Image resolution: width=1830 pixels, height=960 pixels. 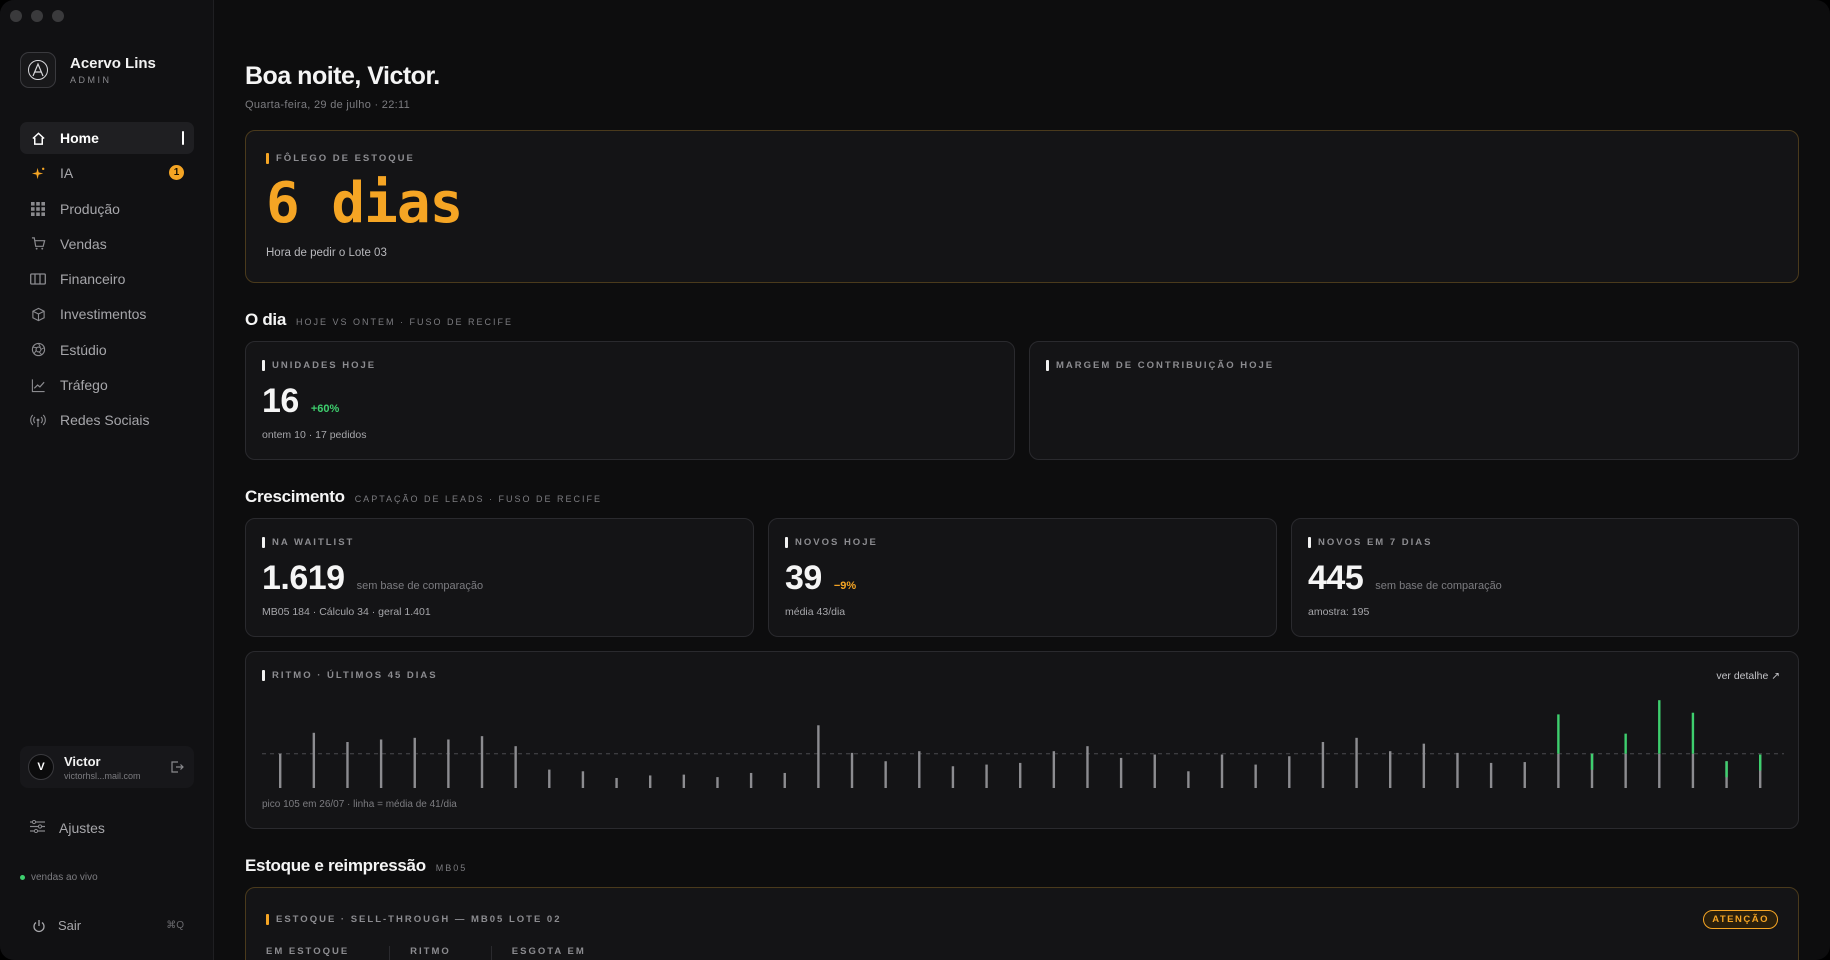 What do you see at coordinates (325, 409) in the screenshot?
I see `metric-delta: +60%` at bounding box center [325, 409].